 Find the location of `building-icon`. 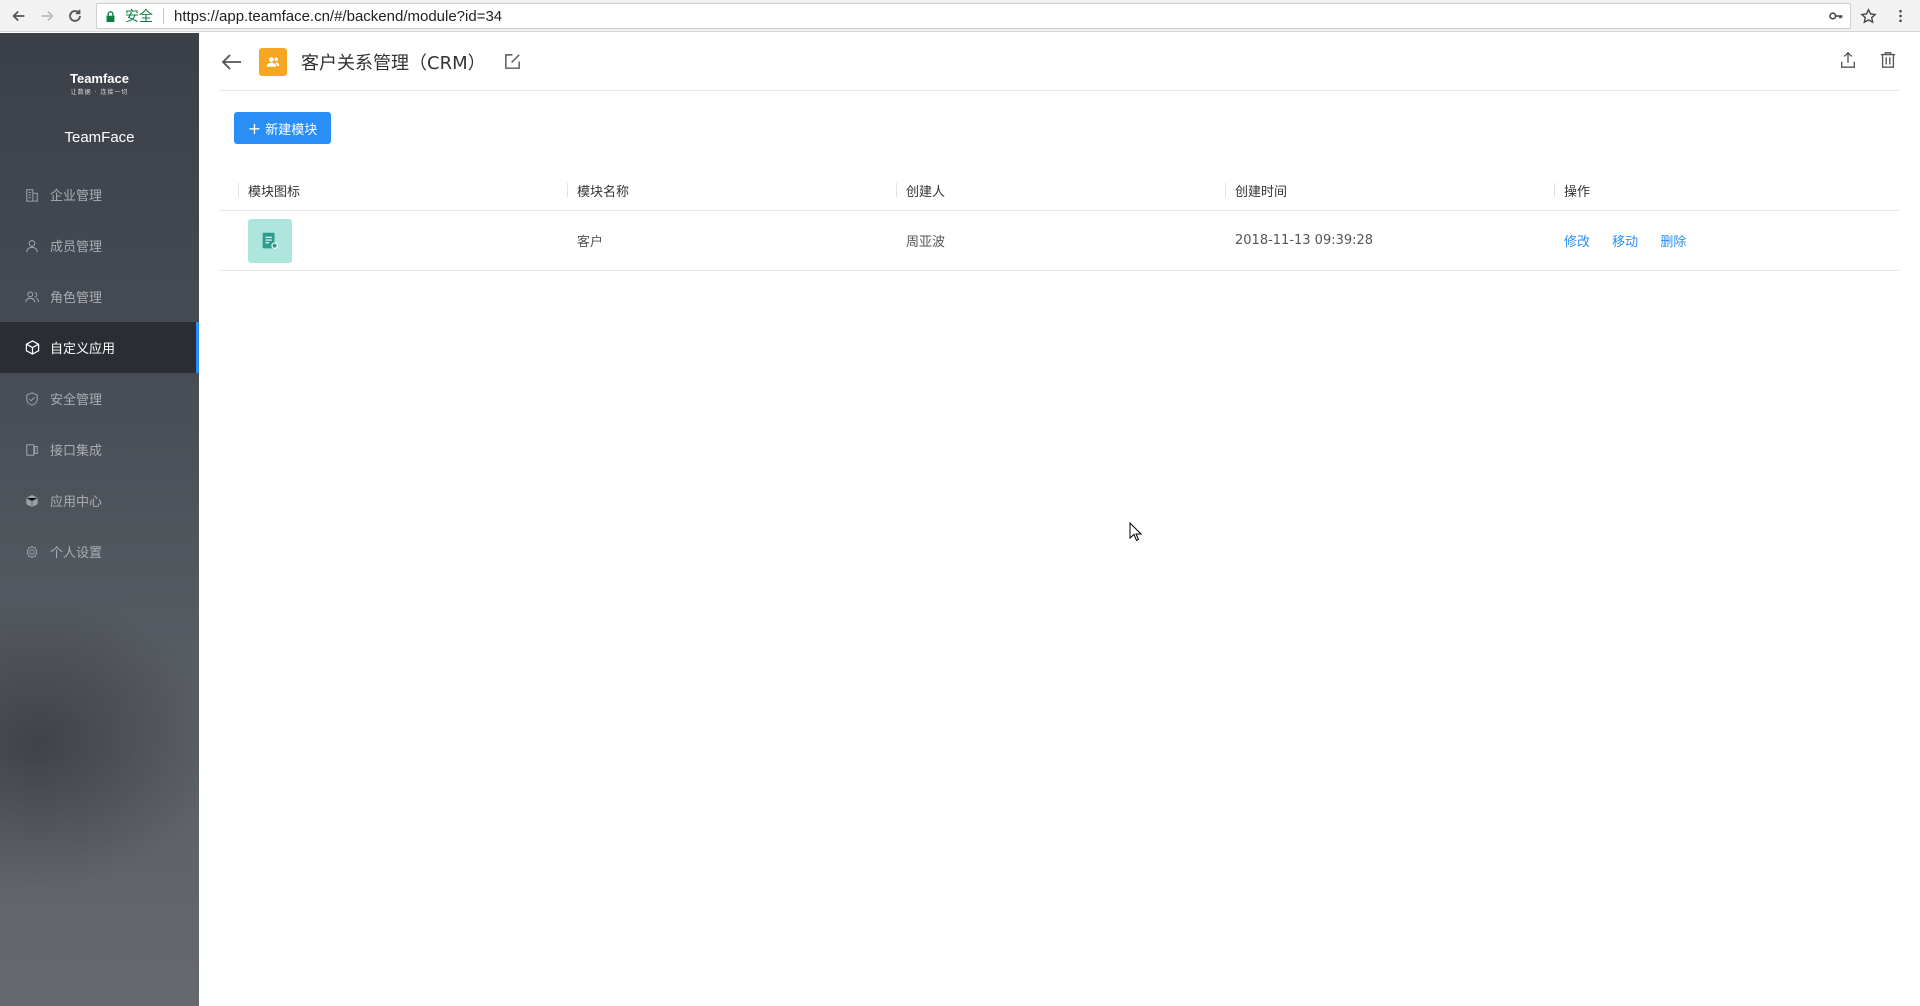

building-icon is located at coordinates (32, 195).